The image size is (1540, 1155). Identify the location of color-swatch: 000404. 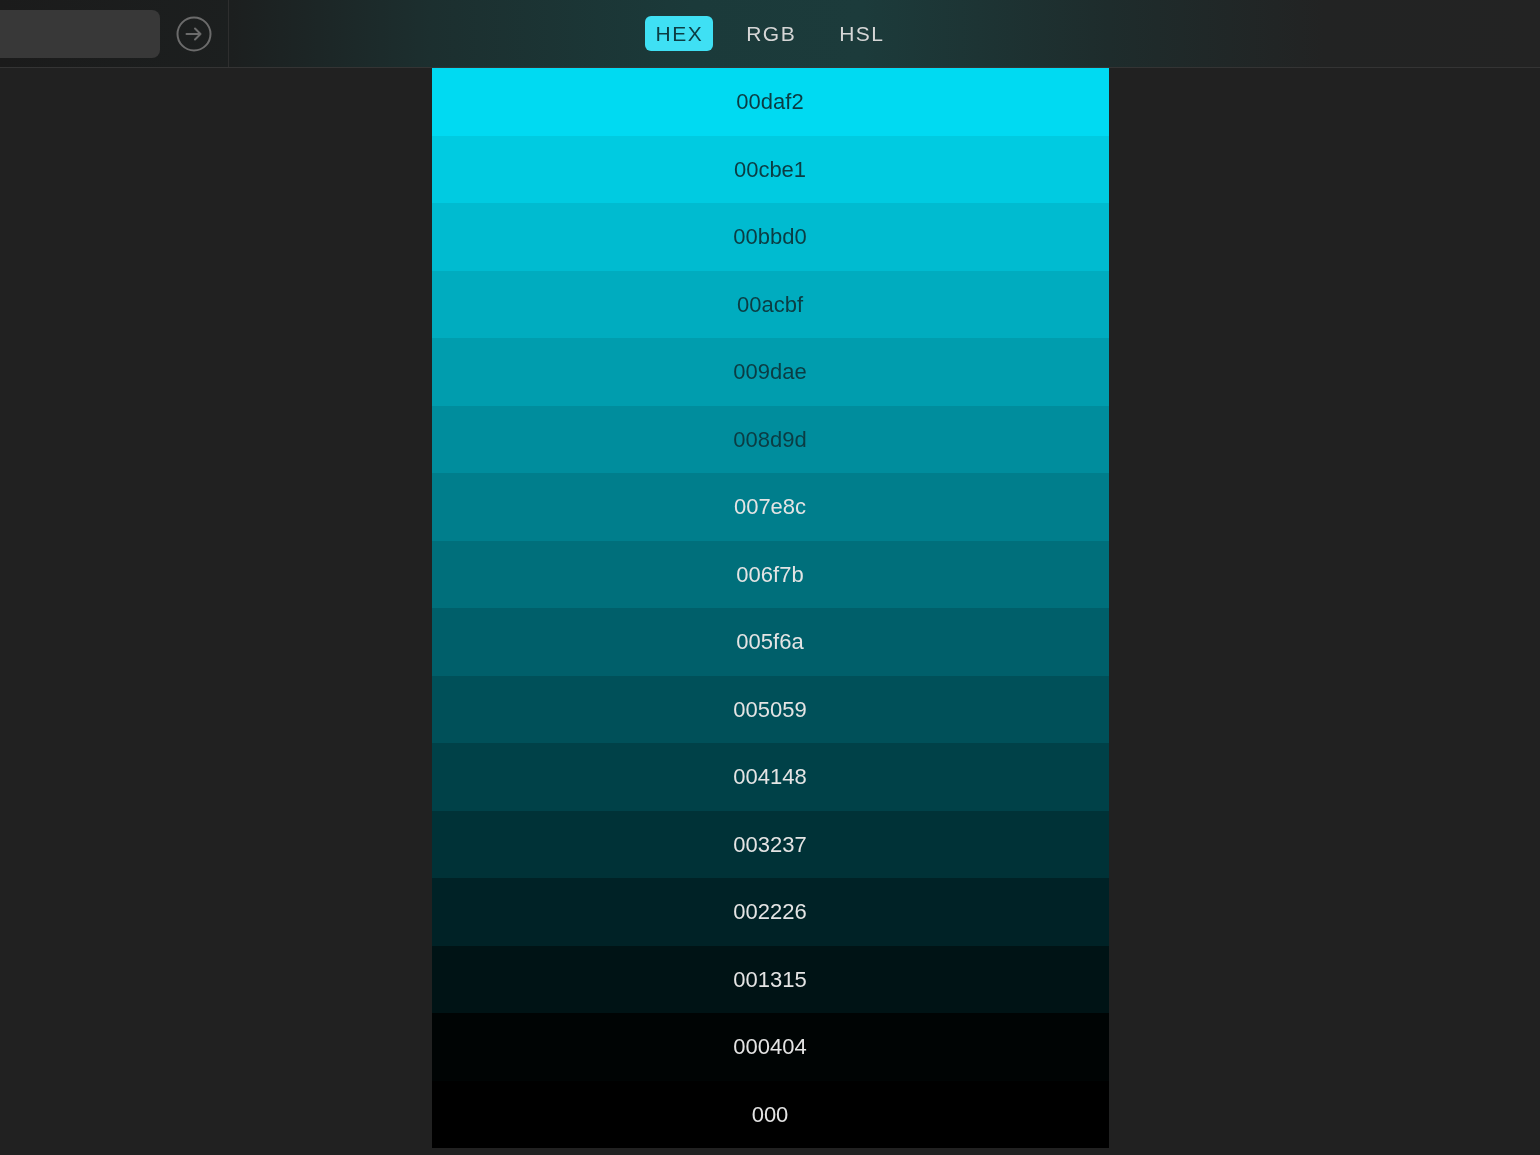
(770, 1047).